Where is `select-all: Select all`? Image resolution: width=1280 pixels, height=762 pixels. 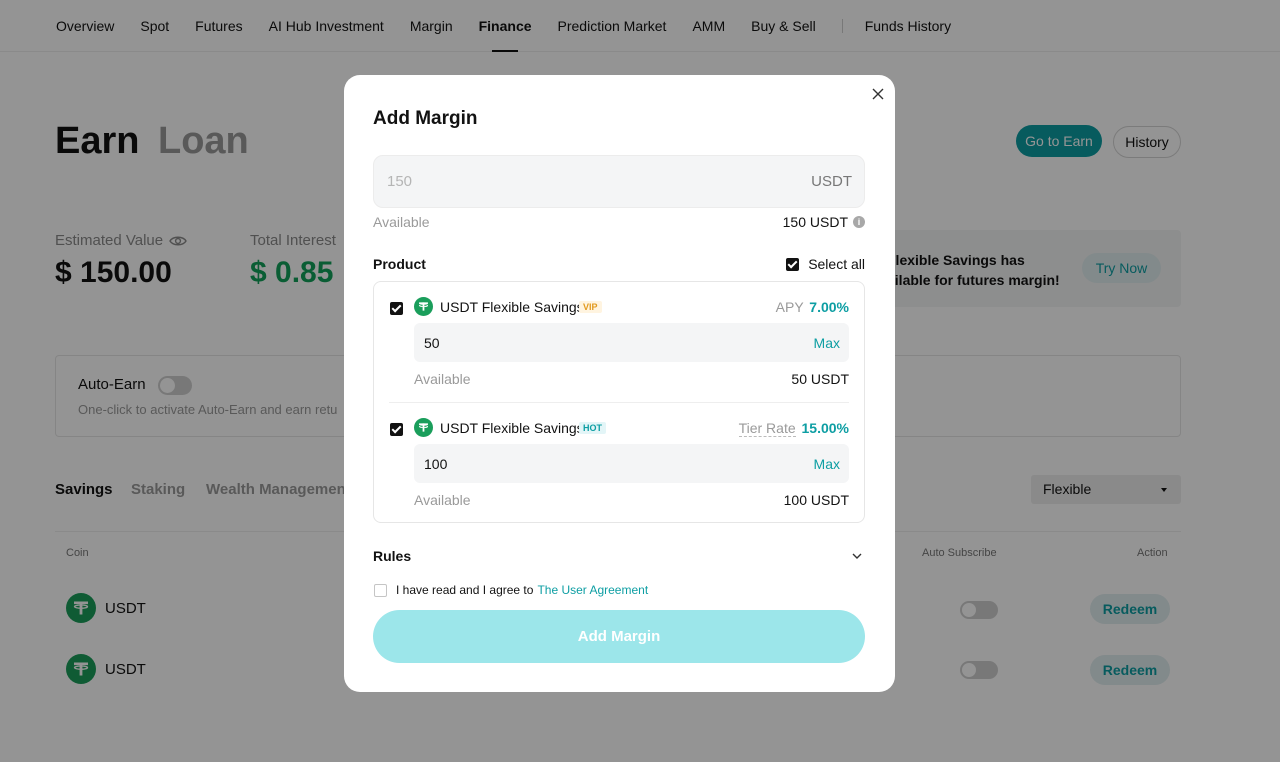
select-all: Select all is located at coordinates (825, 264).